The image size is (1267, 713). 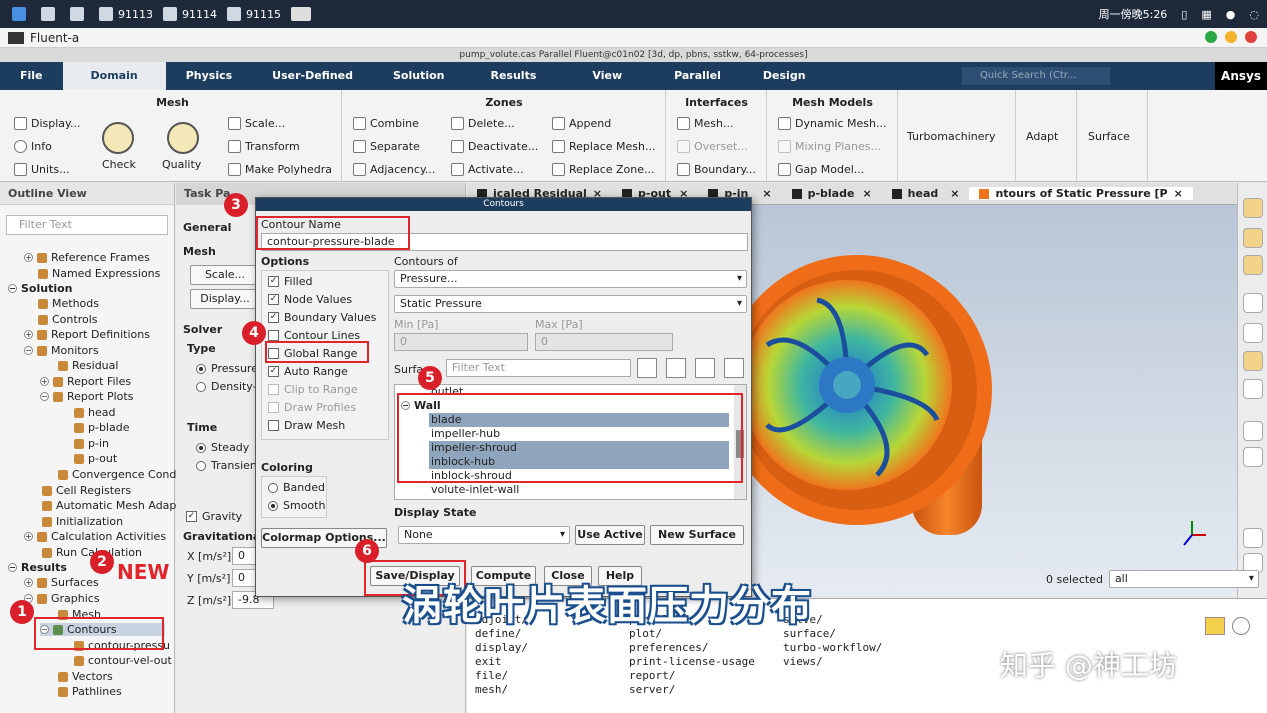 What do you see at coordinates (33, 146) in the screenshot?
I see `info-button: Info` at bounding box center [33, 146].